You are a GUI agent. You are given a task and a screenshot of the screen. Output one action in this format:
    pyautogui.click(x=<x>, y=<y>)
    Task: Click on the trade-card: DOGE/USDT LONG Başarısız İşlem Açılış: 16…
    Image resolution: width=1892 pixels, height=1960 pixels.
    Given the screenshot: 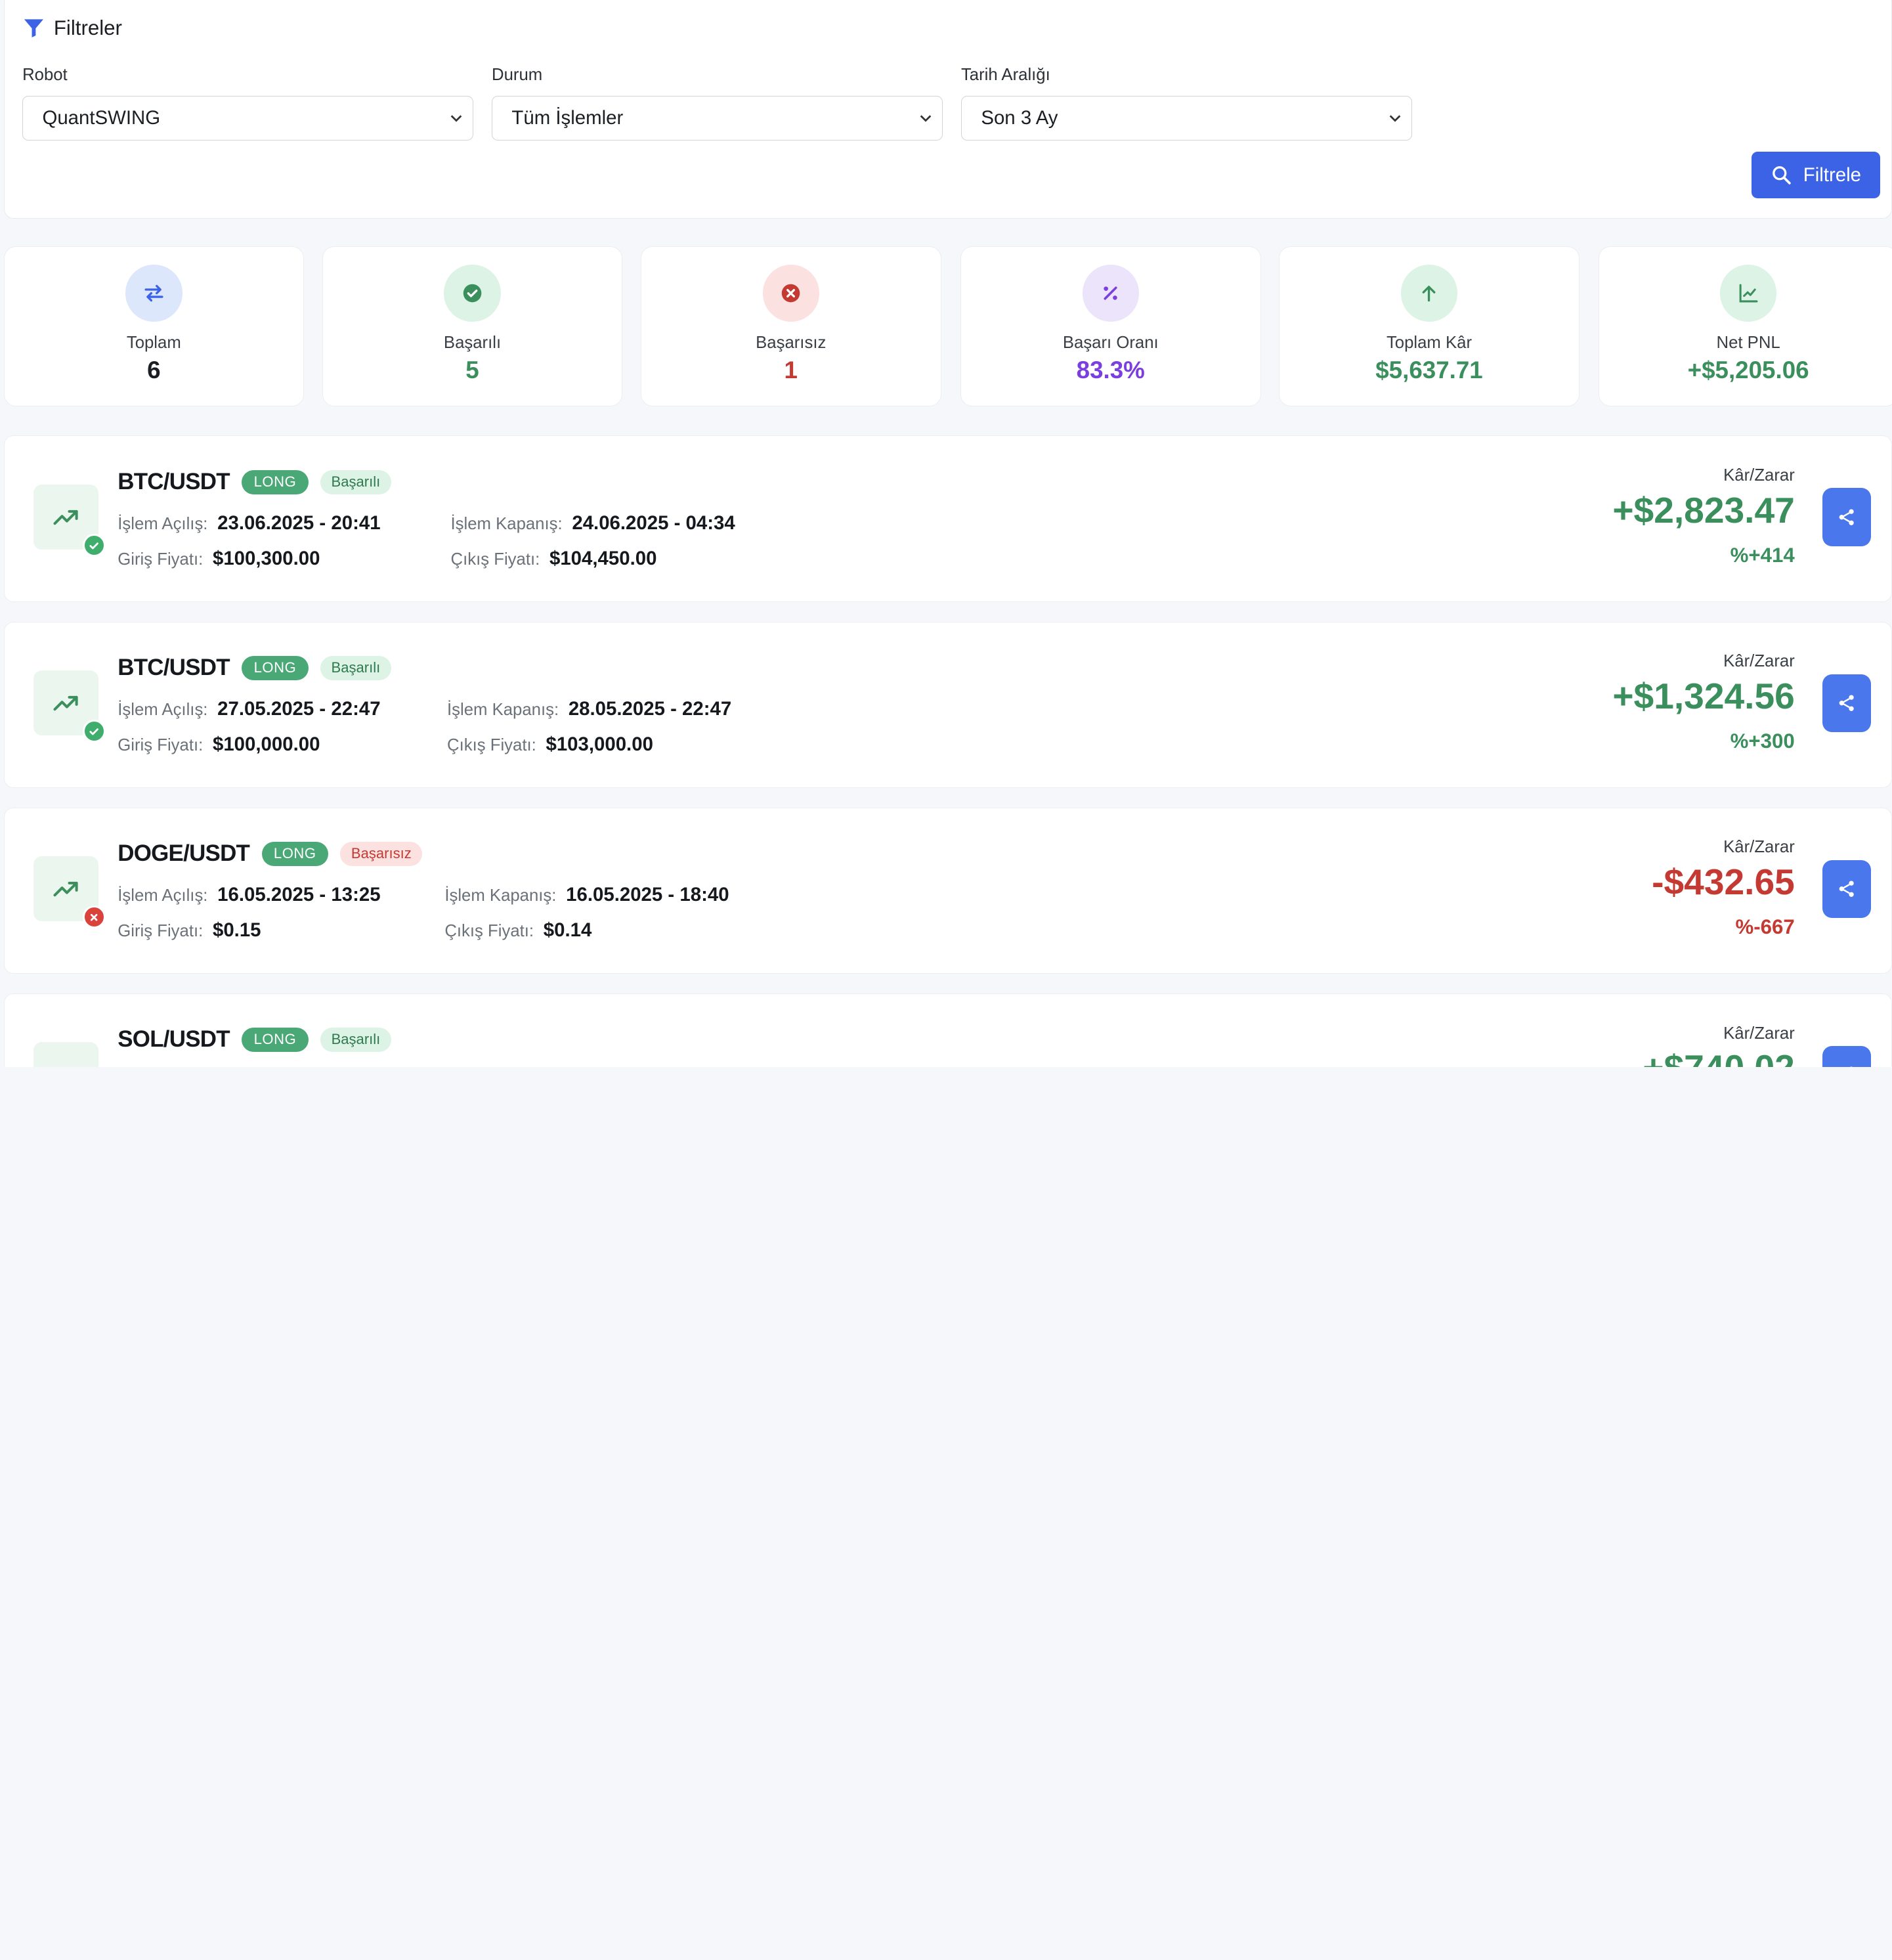 What is the action you would take?
    pyautogui.click(x=948, y=891)
    